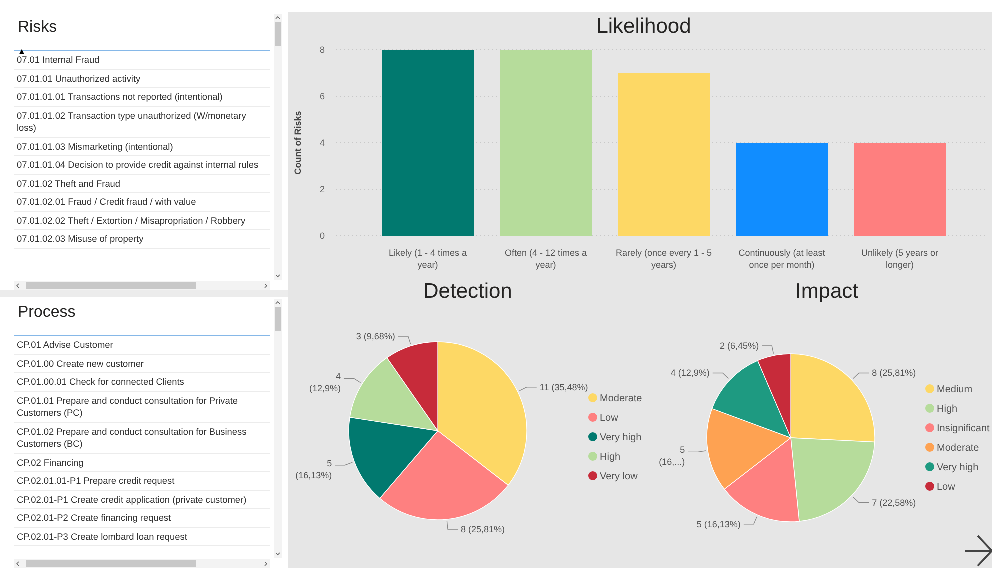  I want to click on slicer-item: 07.01.01.01 Transactions not reported (intentional), so click(142, 97).